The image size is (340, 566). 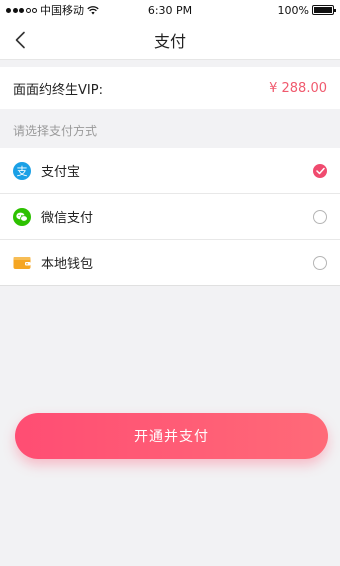 What do you see at coordinates (170, 171) in the screenshot?
I see `payment-option-alipay: 支 支付宝` at bounding box center [170, 171].